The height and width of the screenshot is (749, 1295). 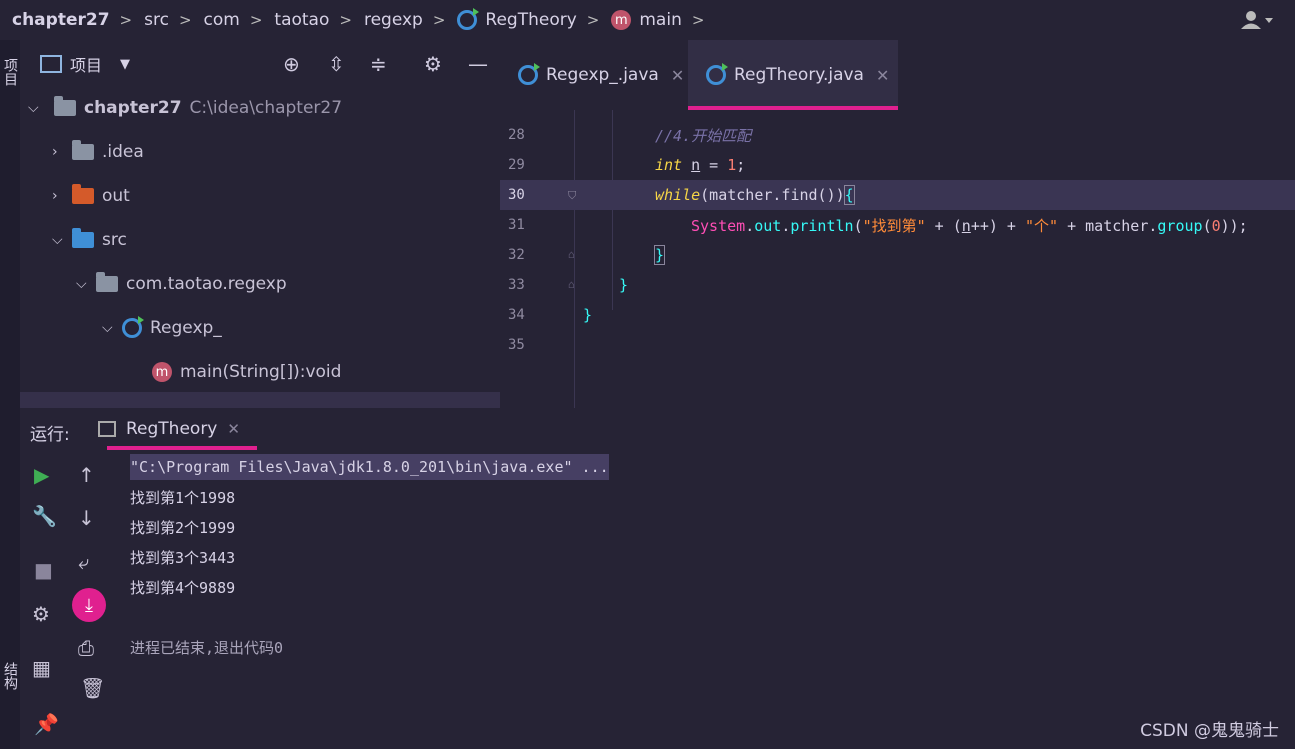 What do you see at coordinates (46, 724) in the screenshot?
I see `pin-icon: 📌` at bounding box center [46, 724].